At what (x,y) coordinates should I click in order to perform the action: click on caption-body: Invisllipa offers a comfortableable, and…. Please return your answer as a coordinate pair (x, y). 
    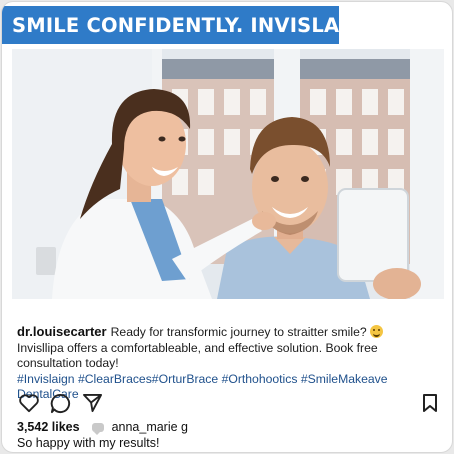
    Looking at the image, I should click on (197, 355).